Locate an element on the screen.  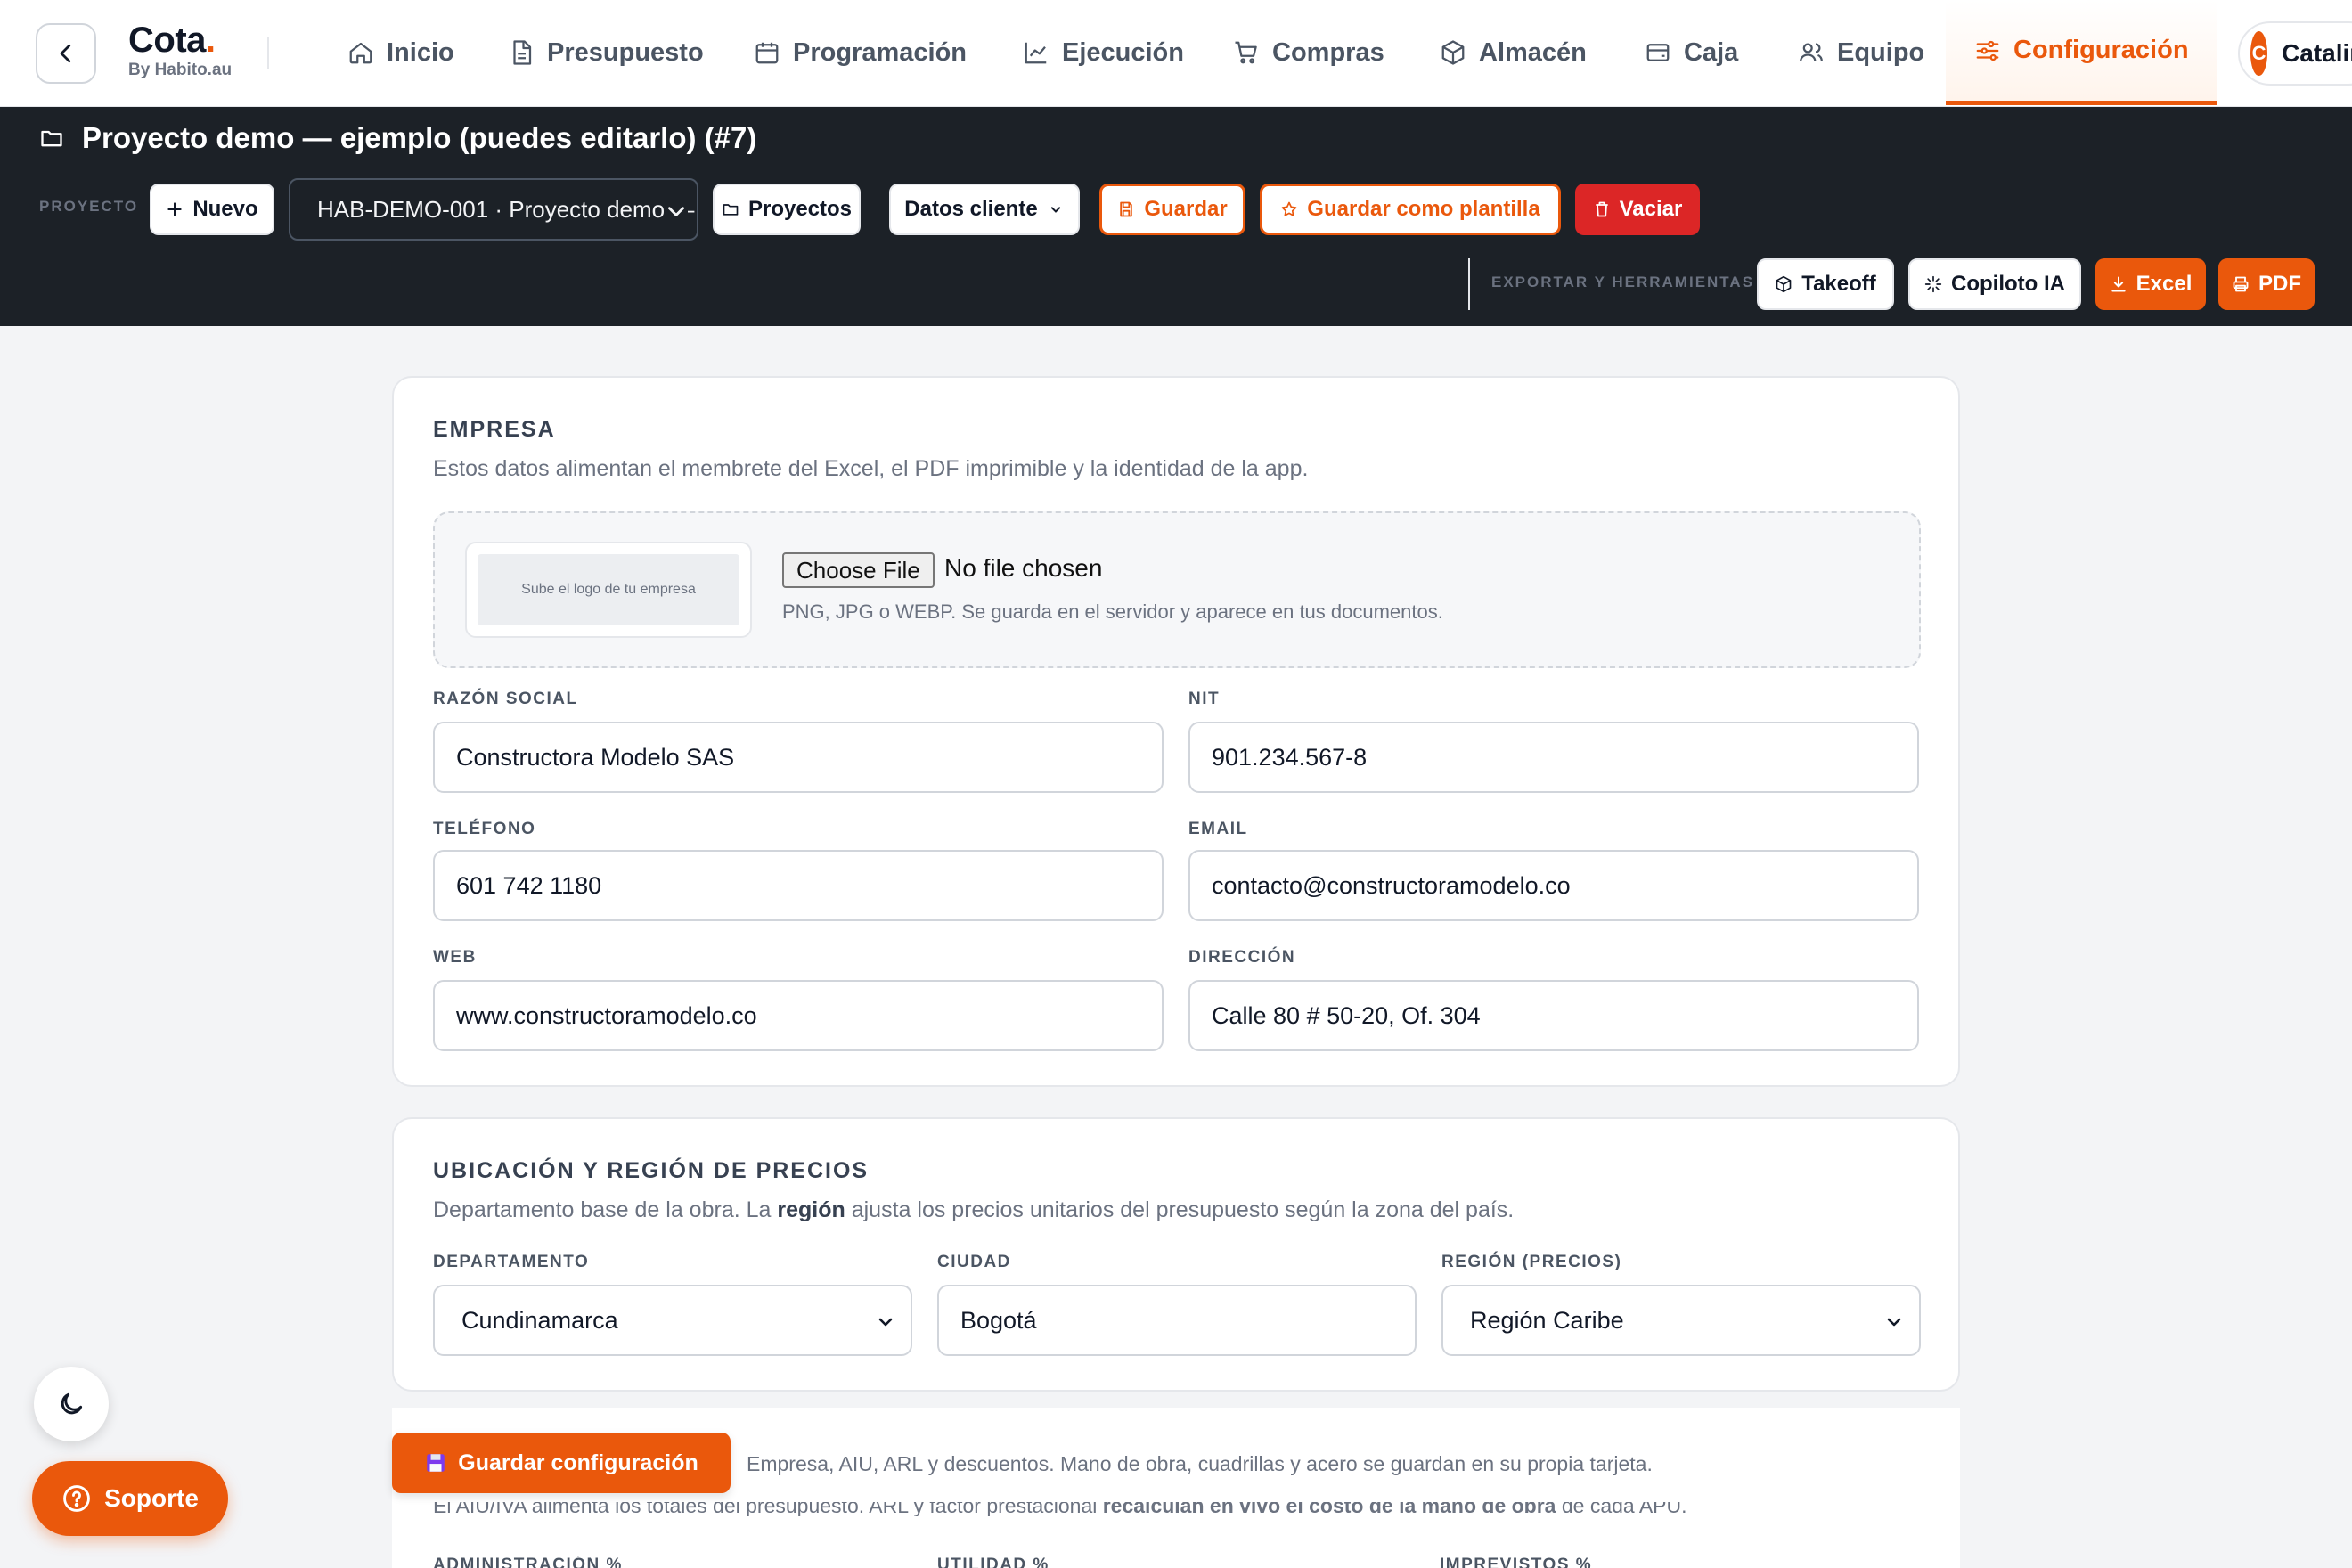
sliders-icon is located at coordinates (1987, 50).